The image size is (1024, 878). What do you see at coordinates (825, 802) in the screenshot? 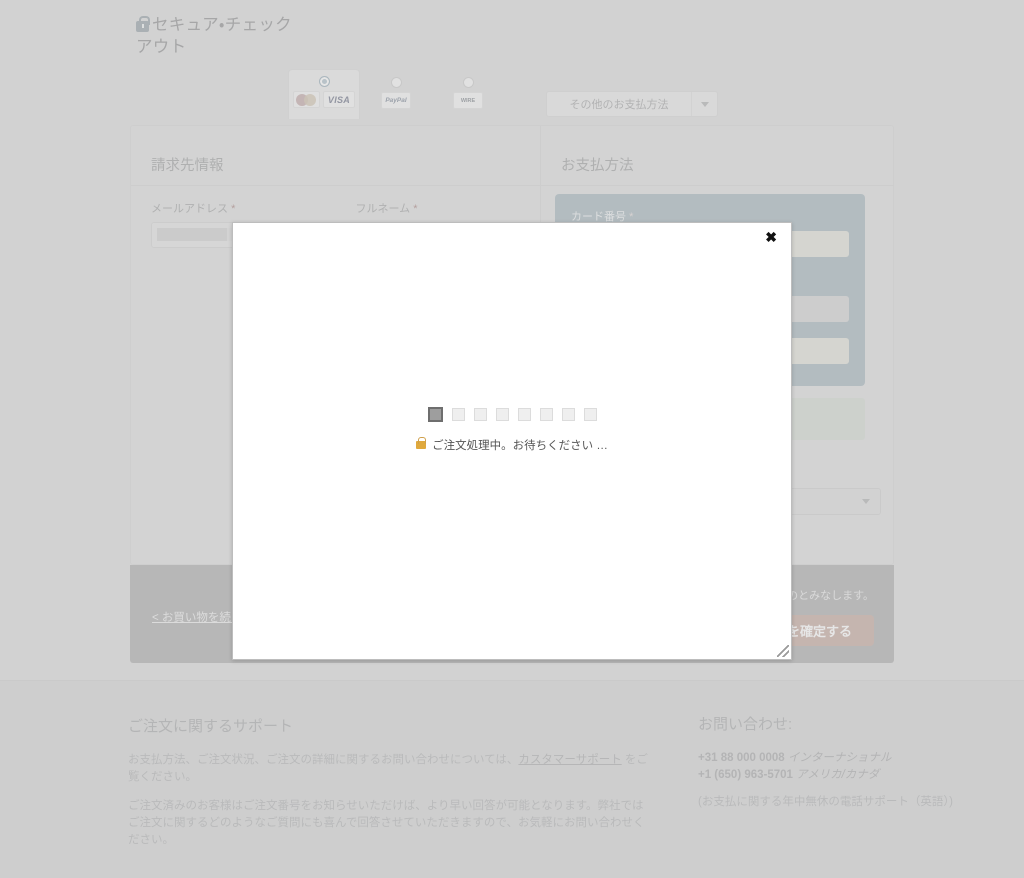
I see `contact-note: (お支払に関する年中無休の電話サポート（英語）)` at bounding box center [825, 802].